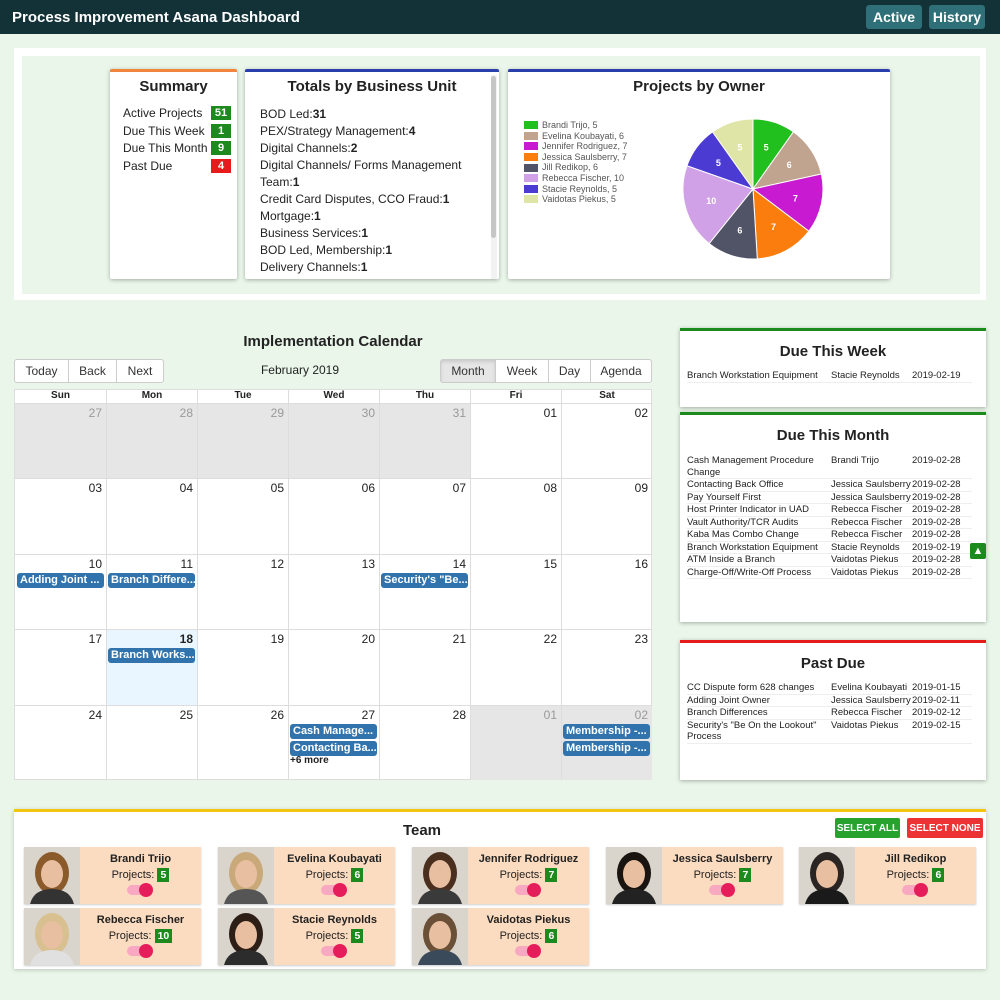  I want to click on calendar-day-cell: 21, so click(424, 667).